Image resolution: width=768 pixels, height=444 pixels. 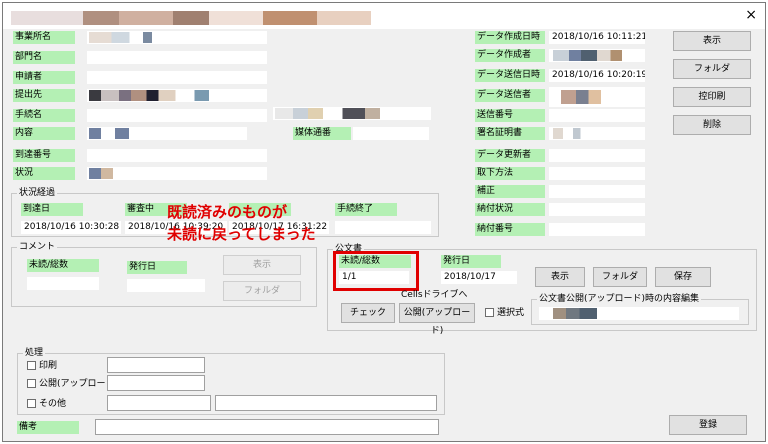 What do you see at coordinates (267, 427) in the screenshot?
I see `remarks-field` at bounding box center [267, 427].